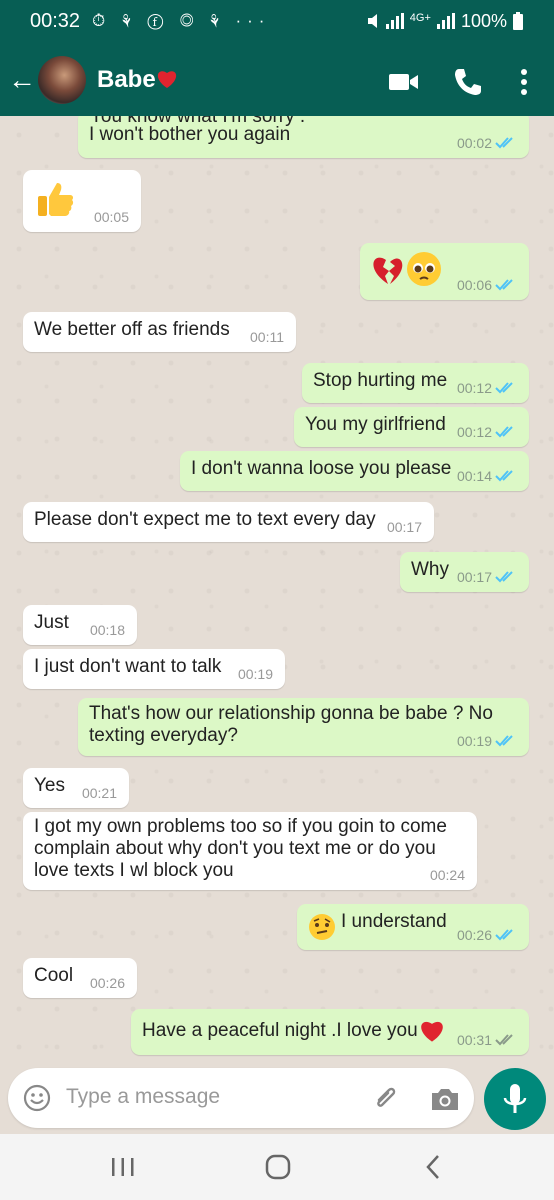 The height and width of the screenshot is (1200, 554). I want to click on message-text: Yes, so click(49, 785).